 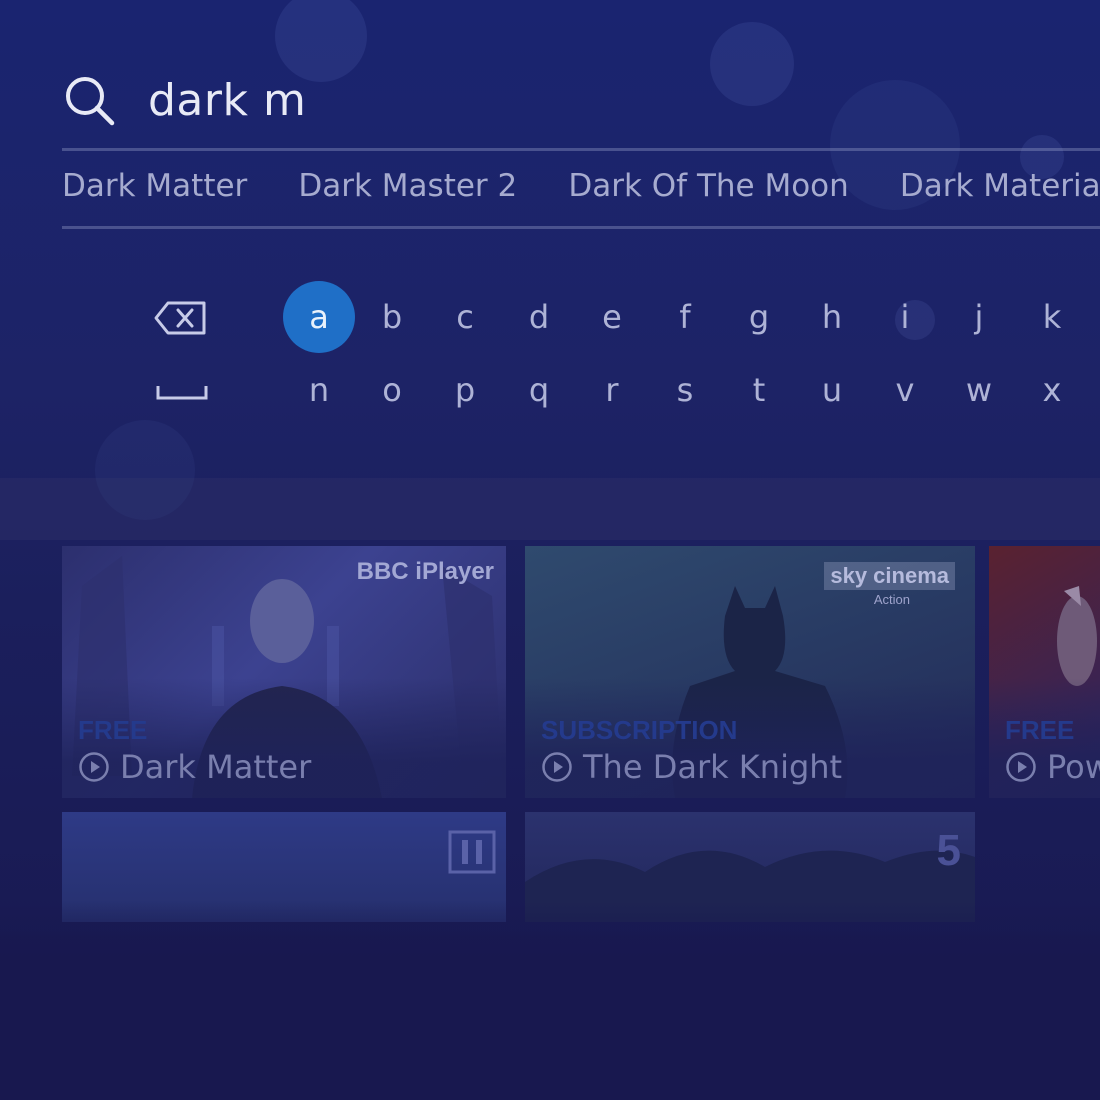 I want to click on search-icon, so click(x=90, y=101).